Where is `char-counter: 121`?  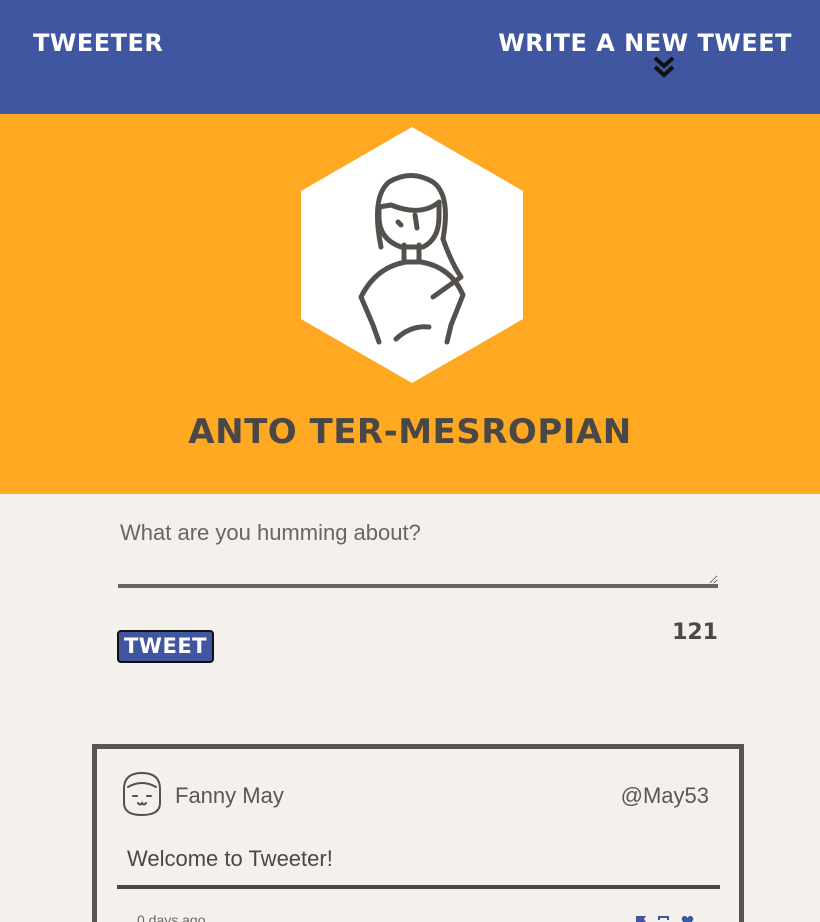
char-counter: 121 is located at coordinates (695, 632).